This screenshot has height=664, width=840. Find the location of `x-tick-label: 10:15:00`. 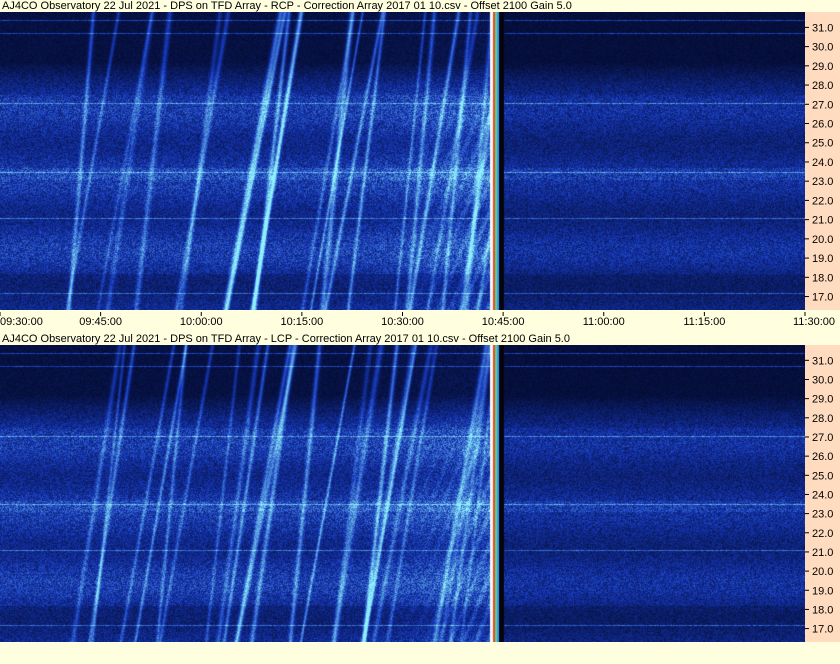

x-tick-label: 10:15:00 is located at coordinates (301, 322).